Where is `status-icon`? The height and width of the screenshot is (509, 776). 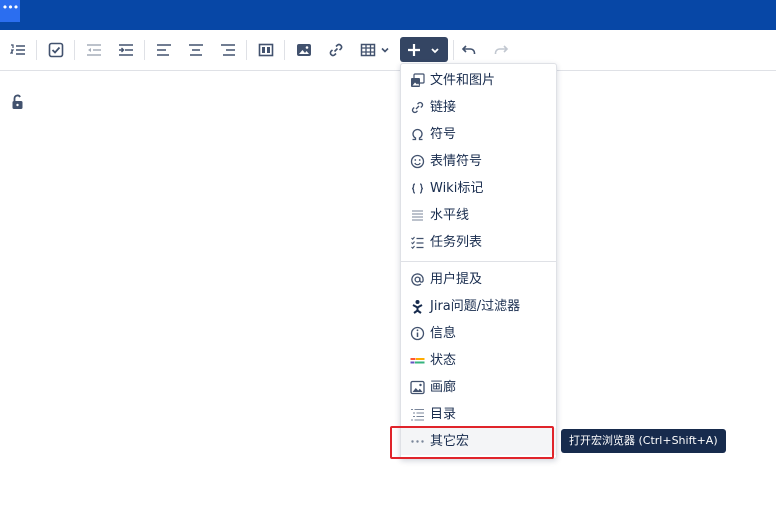 status-icon is located at coordinates (417, 361).